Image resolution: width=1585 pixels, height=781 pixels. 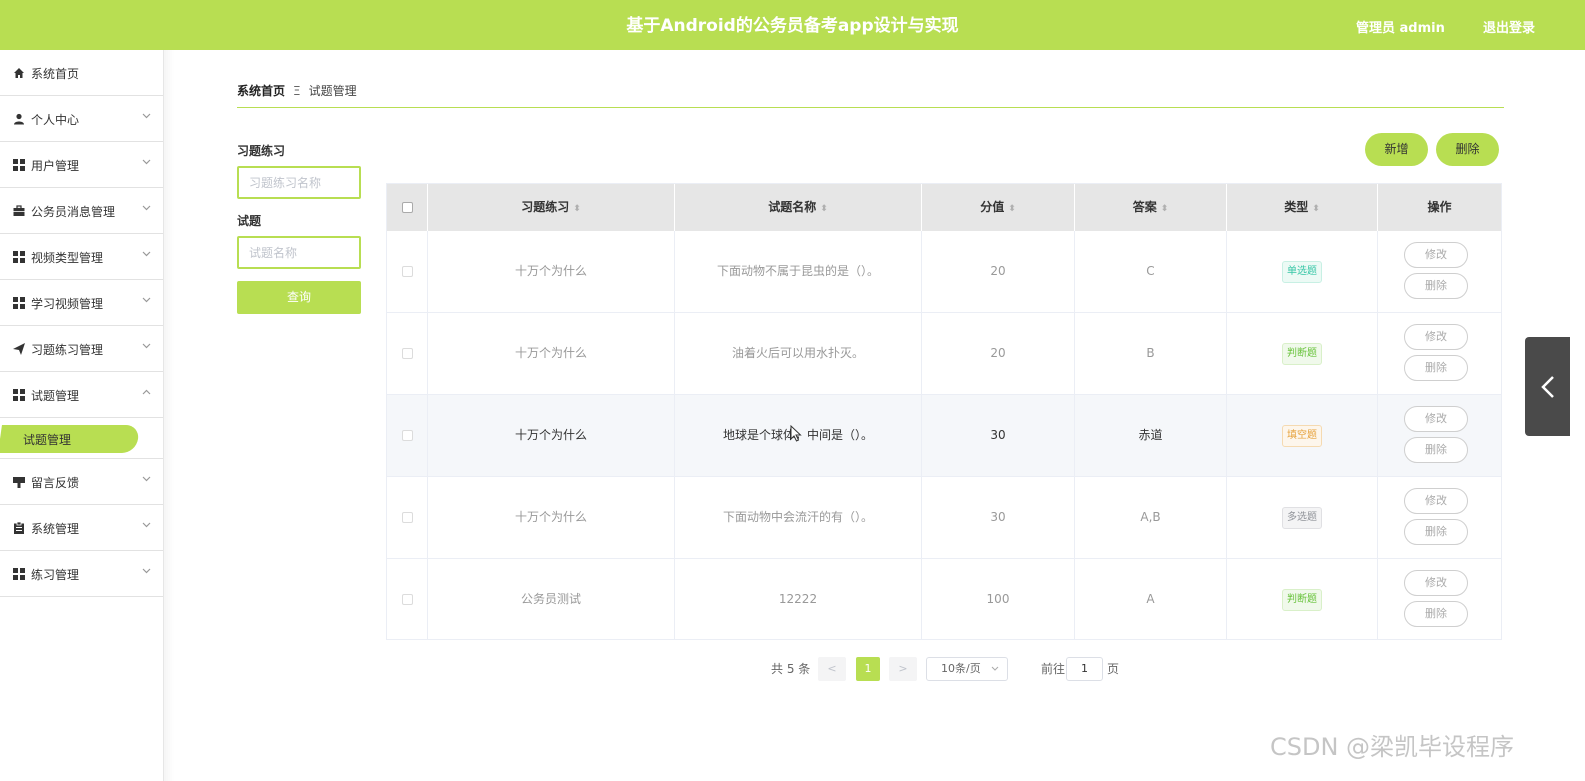 I want to click on cell-answer: C, so click(x=1151, y=271).